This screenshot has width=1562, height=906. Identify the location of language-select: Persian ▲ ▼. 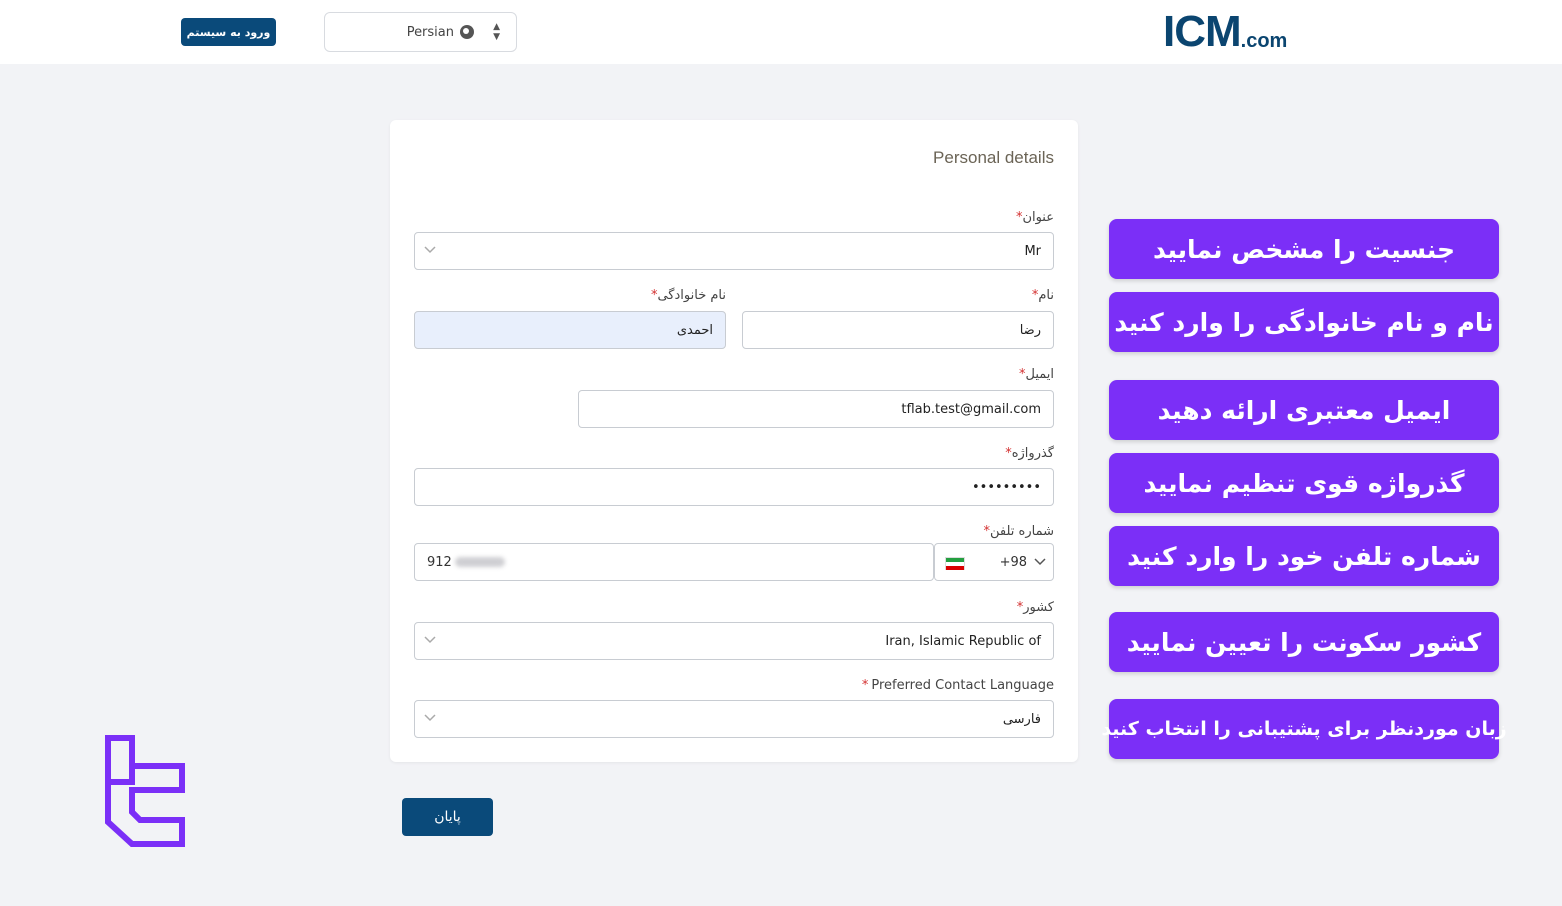
(420, 32).